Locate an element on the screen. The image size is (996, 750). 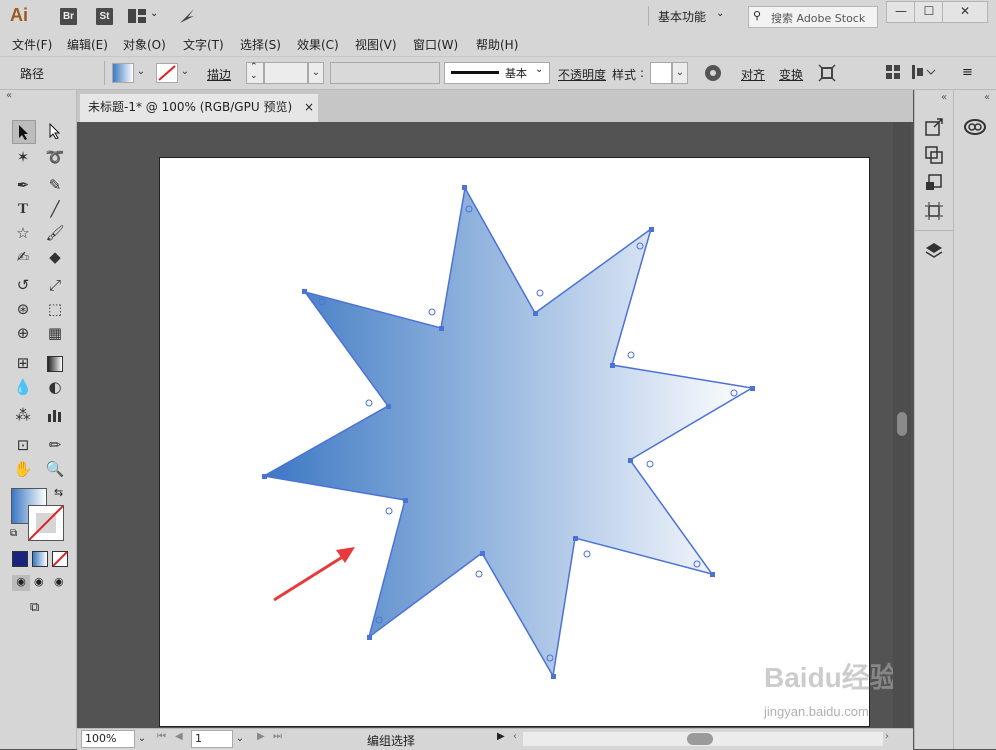
stock-search-input: ⚲ 搜索 Adobe Stock is located at coordinates (813, 17).